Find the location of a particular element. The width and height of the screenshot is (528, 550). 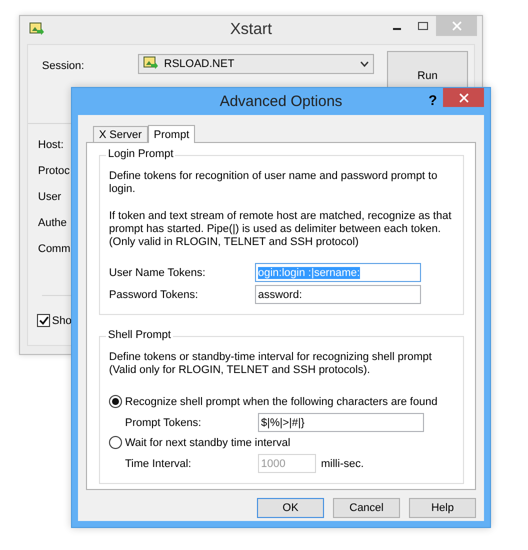

radio-label: Wait for next standby time interval is located at coordinates (207, 442).